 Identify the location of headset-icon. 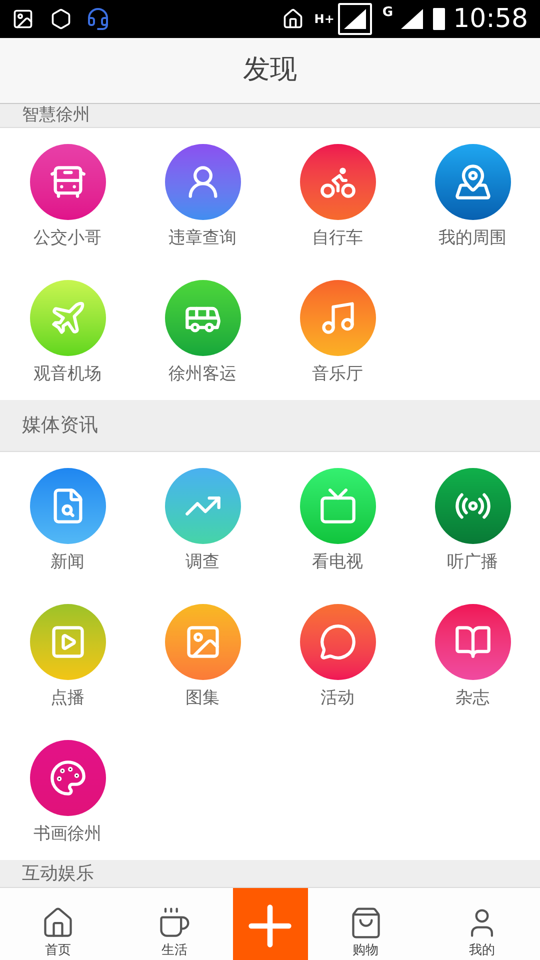
(98, 19).